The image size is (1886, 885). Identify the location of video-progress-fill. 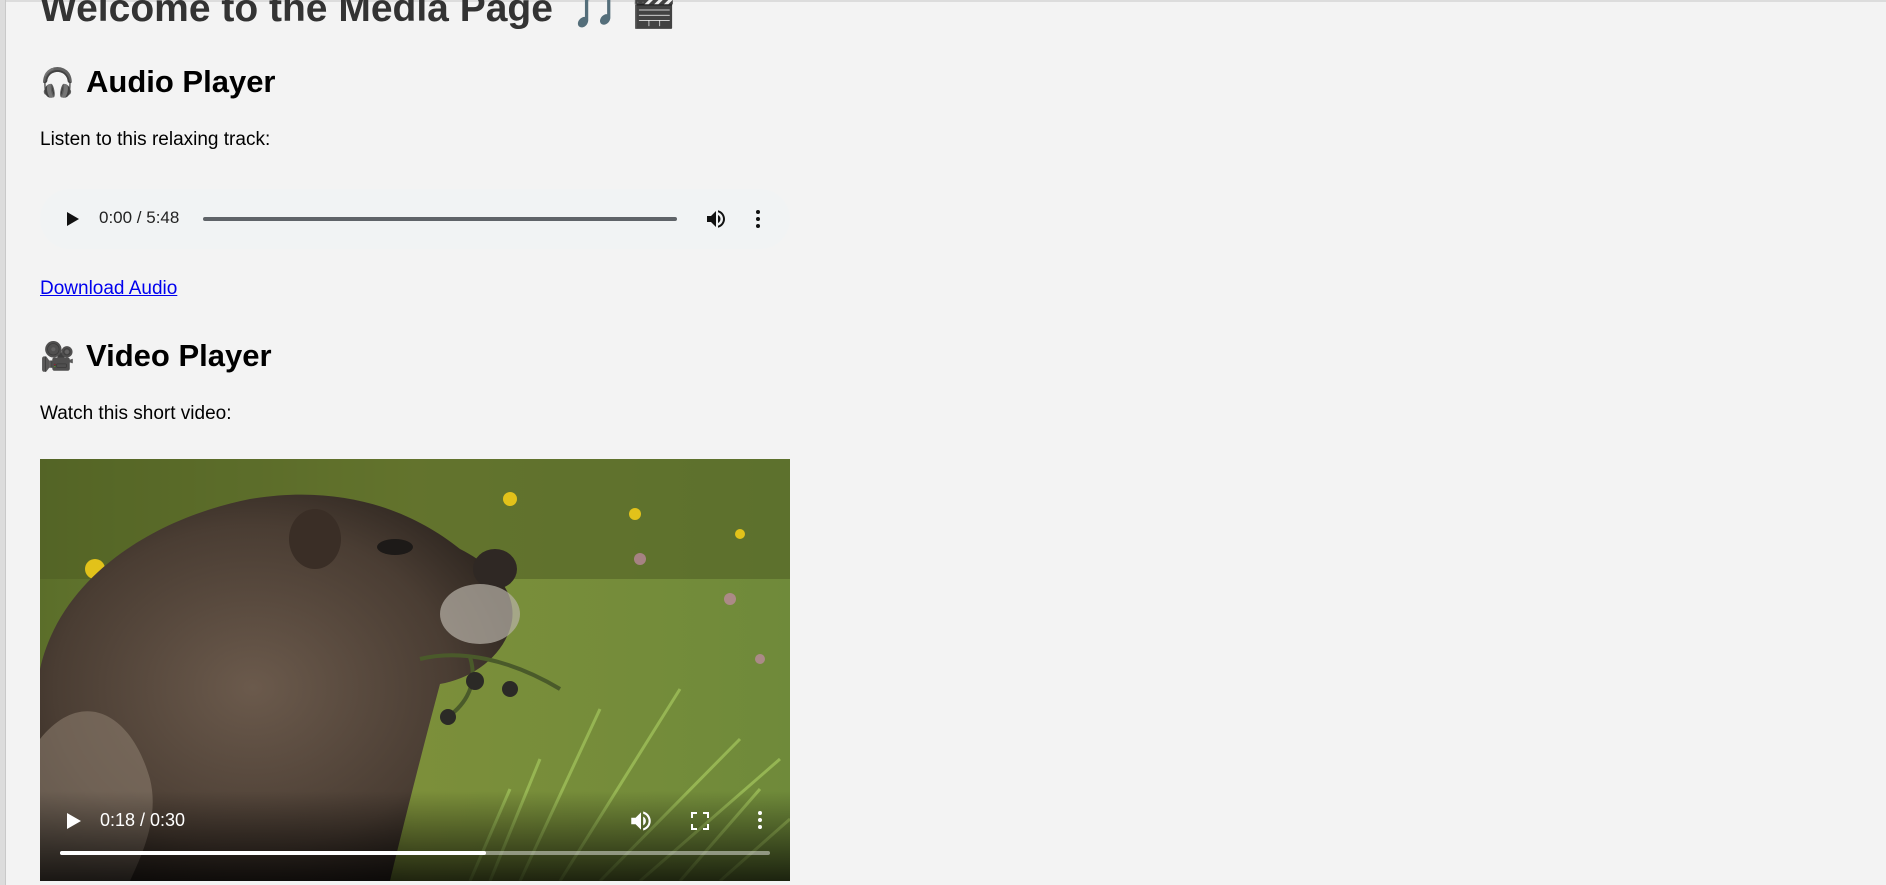
(273, 853).